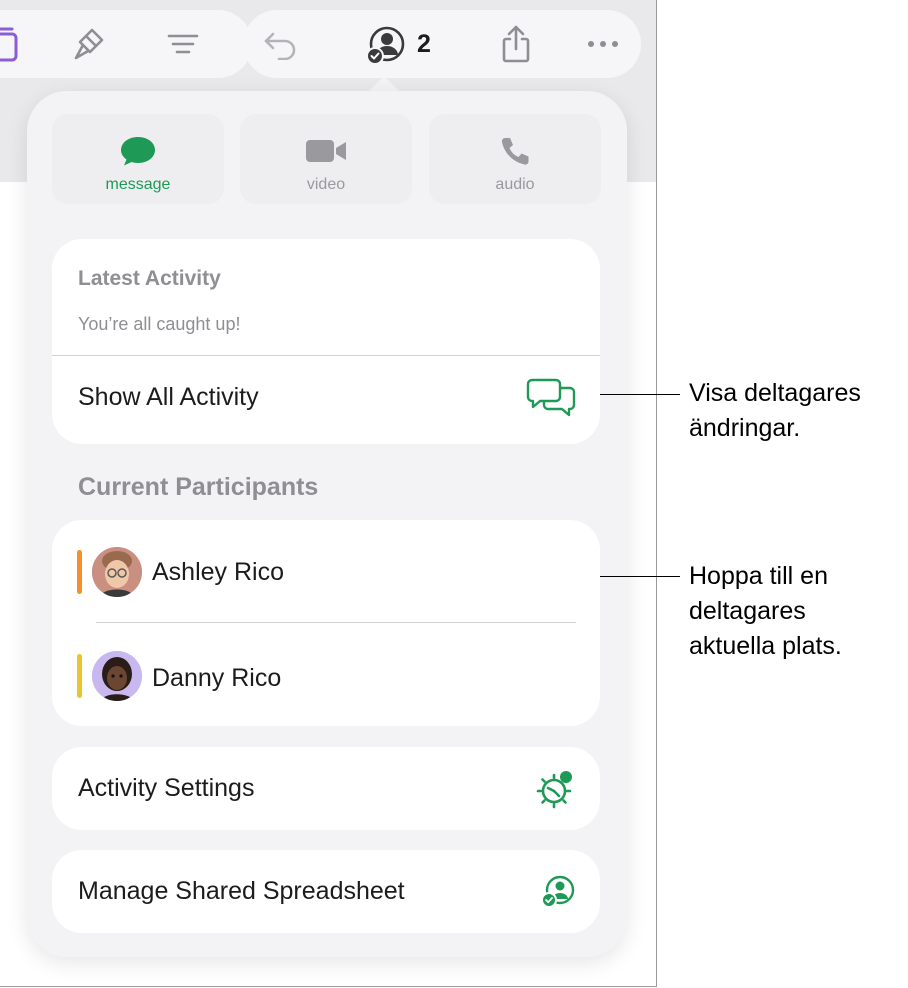  I want to click on participant-count: 2, so click(424, 44).